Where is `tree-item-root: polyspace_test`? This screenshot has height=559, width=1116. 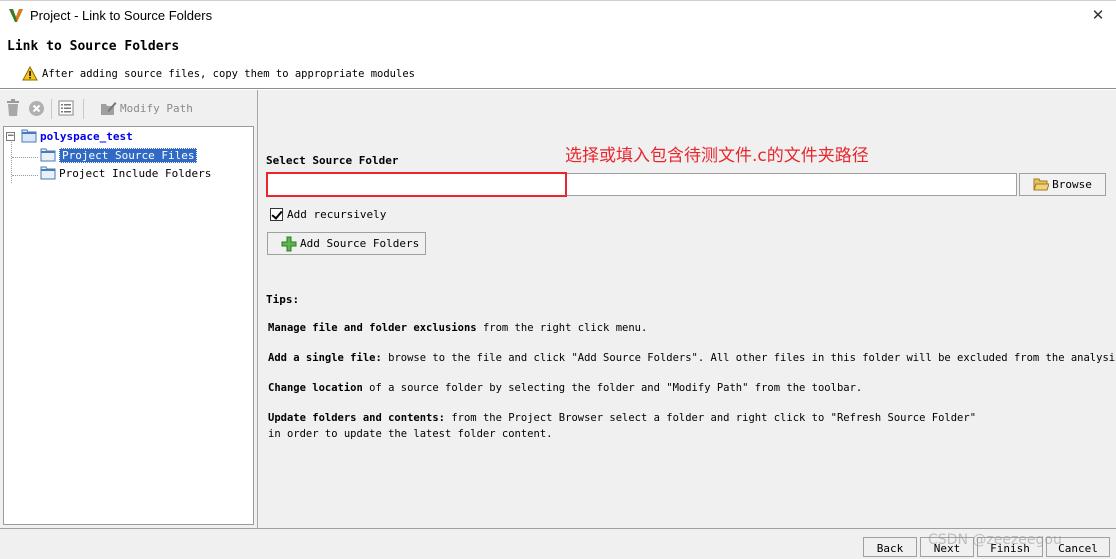
tree-item-root: polyspace_test is located at coordinates (77, 136).